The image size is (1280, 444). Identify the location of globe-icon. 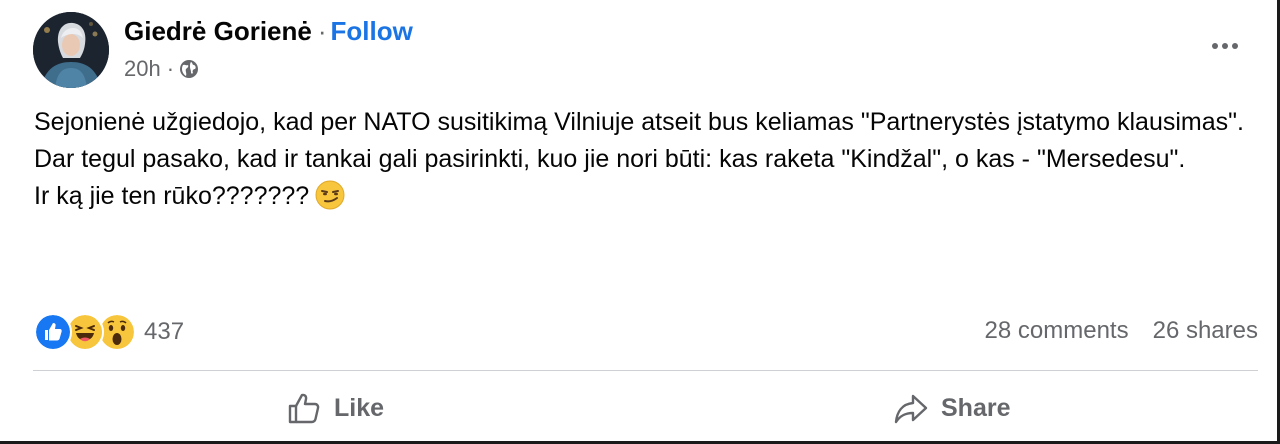
(189, 69).